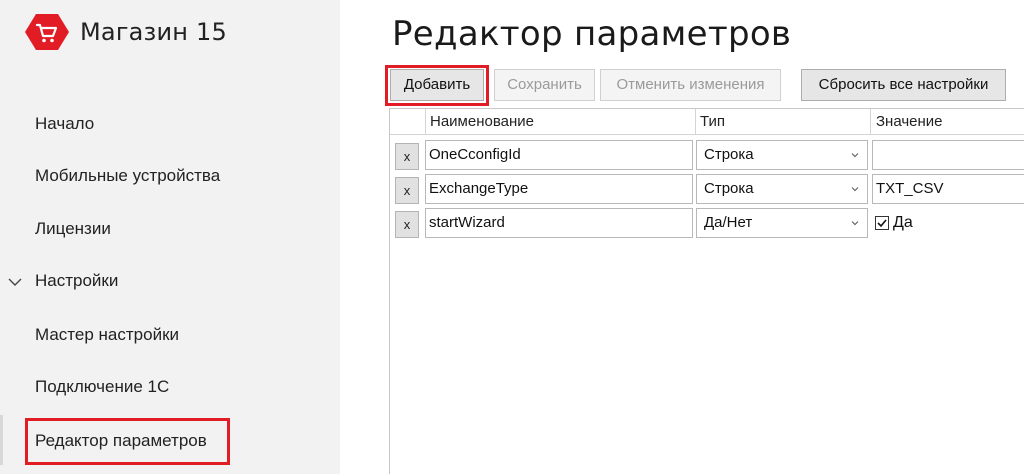  What do you see at coordinates (1, 440) in the screenshot?
I see `active-indicator` at bounding box center [1, 440].